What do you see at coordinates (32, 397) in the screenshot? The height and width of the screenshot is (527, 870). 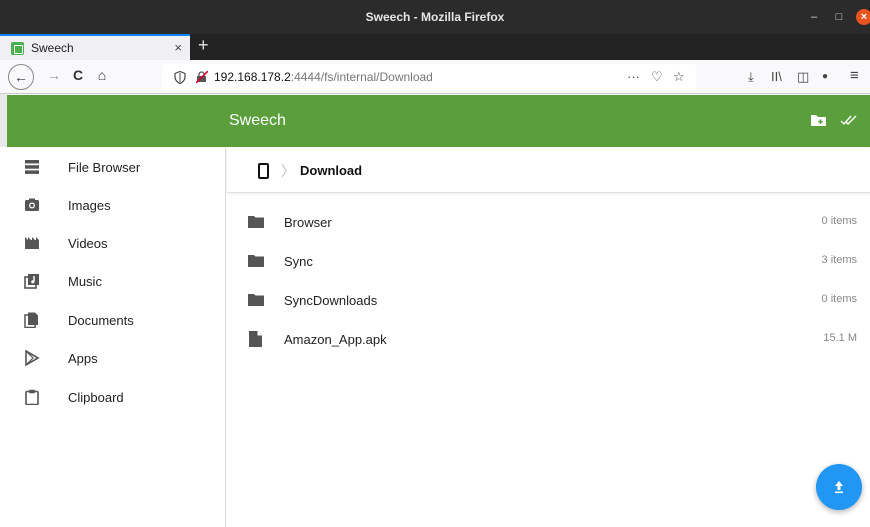 I see `clipboard-icon` at bounding box center [32, 397].